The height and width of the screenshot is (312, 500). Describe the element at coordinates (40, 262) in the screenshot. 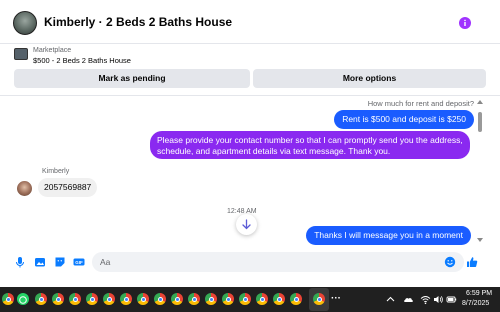

I see `image-icon` at that location.